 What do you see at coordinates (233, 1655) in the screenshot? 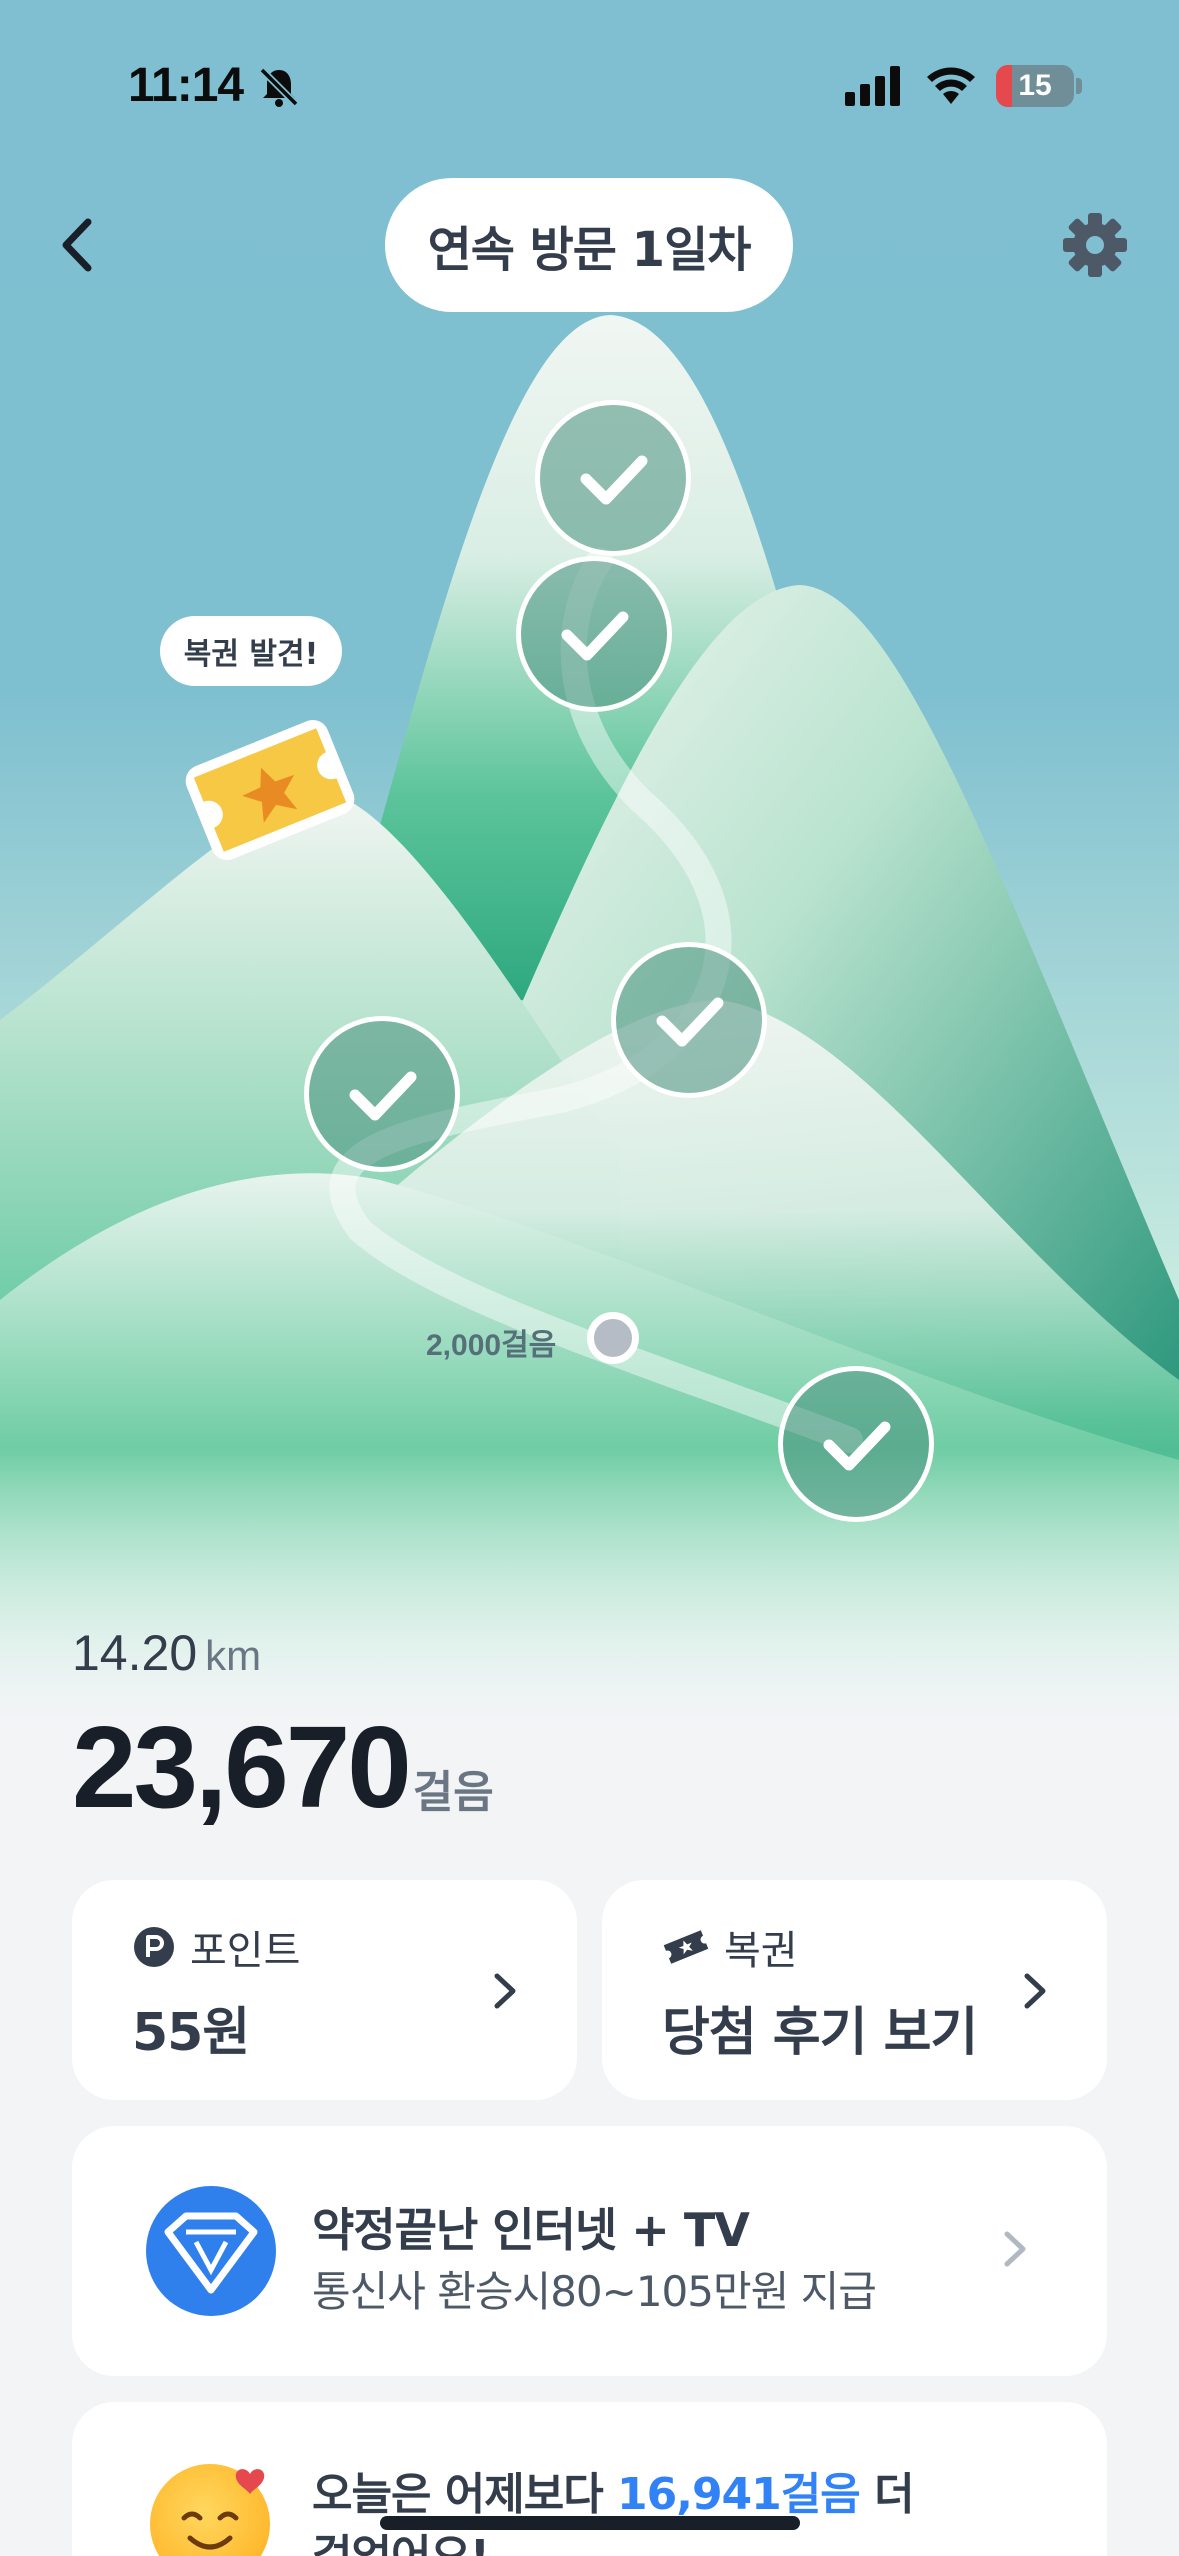
I see `distance-unit: km` at bounding box center [233, 1655].